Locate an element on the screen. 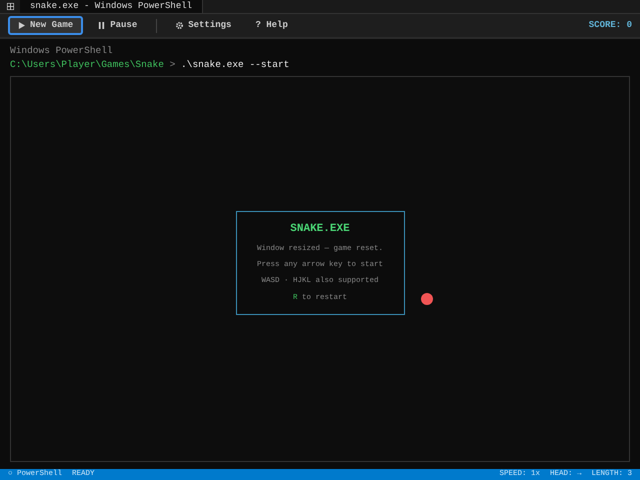 This screenshot has height=480, width=640. play-icon is located at coordinates (21, 25).